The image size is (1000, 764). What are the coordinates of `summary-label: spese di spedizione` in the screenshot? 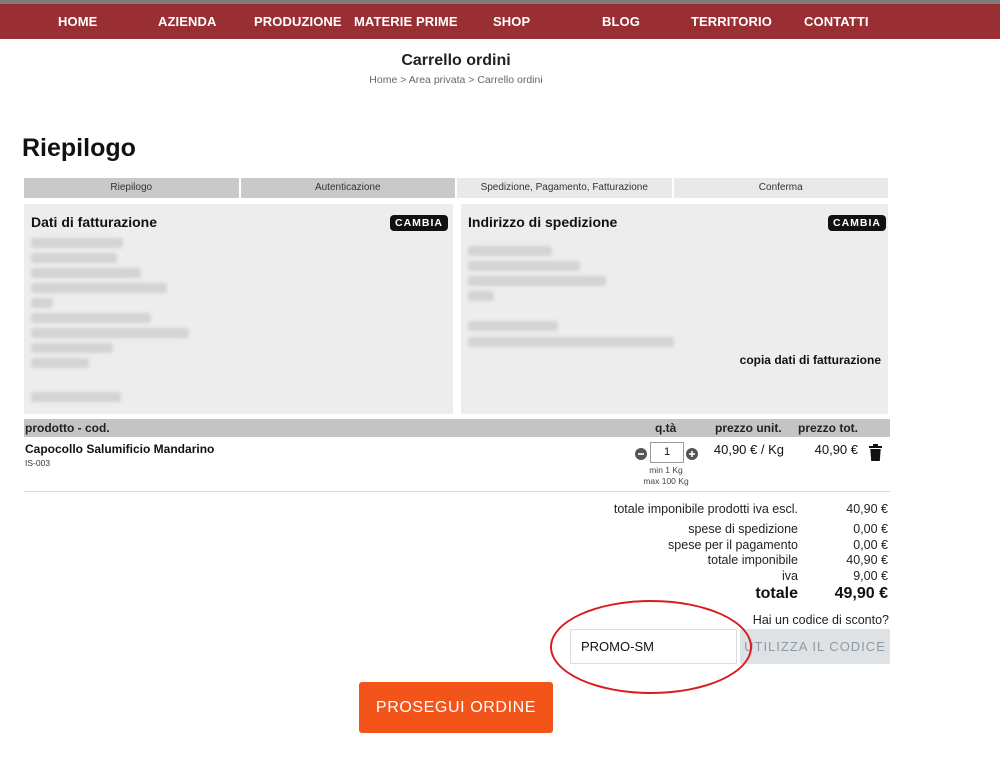 It's located at (743, 529).